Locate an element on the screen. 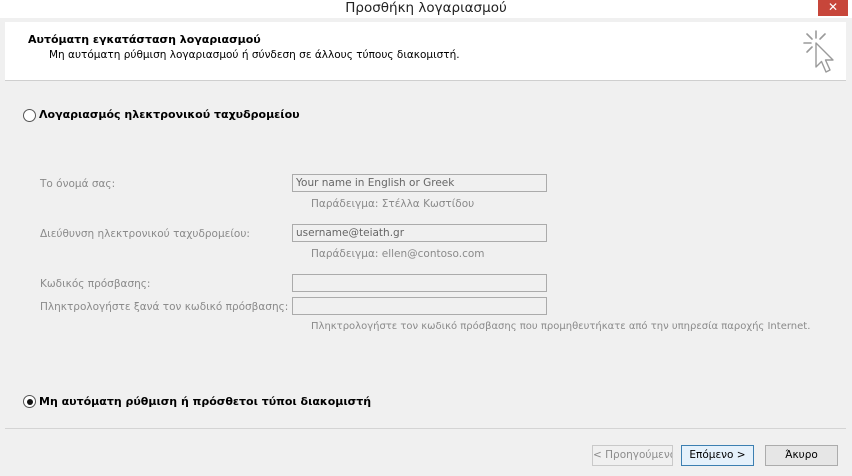 This screenshot has width=852, height=476. next-button: Επόμενο > is located at coordinates (717, 455).